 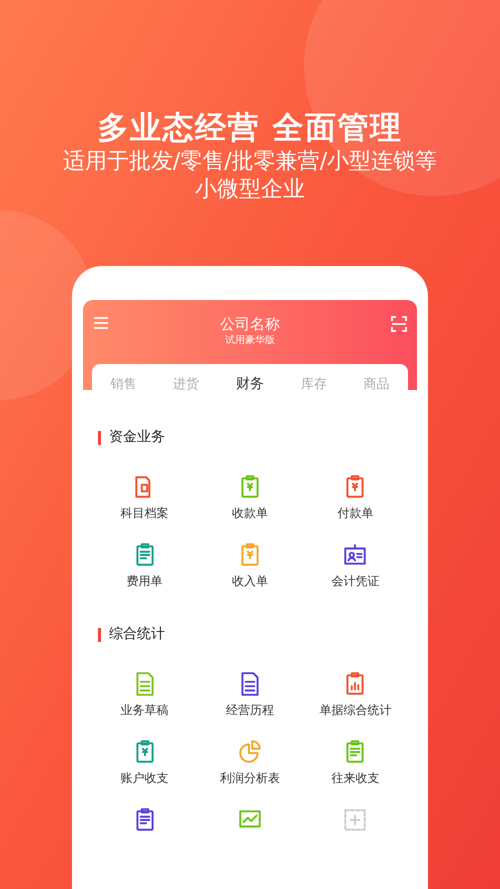 What do you see at coordinates (250, 190) in the screenshot?
I see `subtitle-line: 小微型企业` at bounding box center [250, 190].